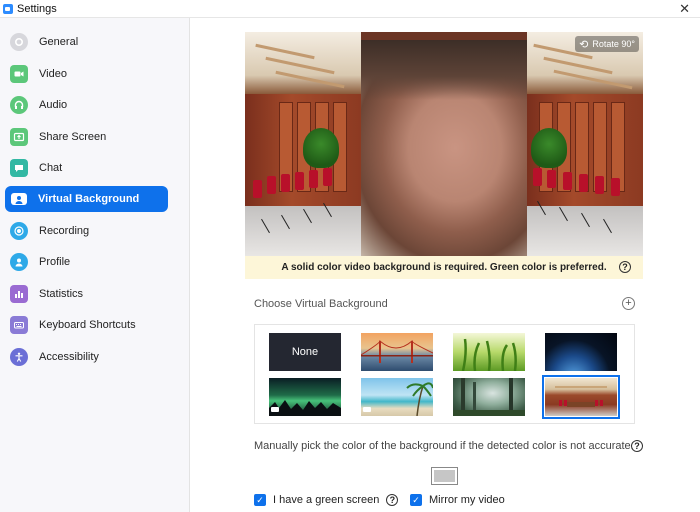 This screenshot has width=700, height=512. Describe the element at coordinates (73, 137) in the screenshot. I see `sidebar-item-label: Share Screen` at that location.